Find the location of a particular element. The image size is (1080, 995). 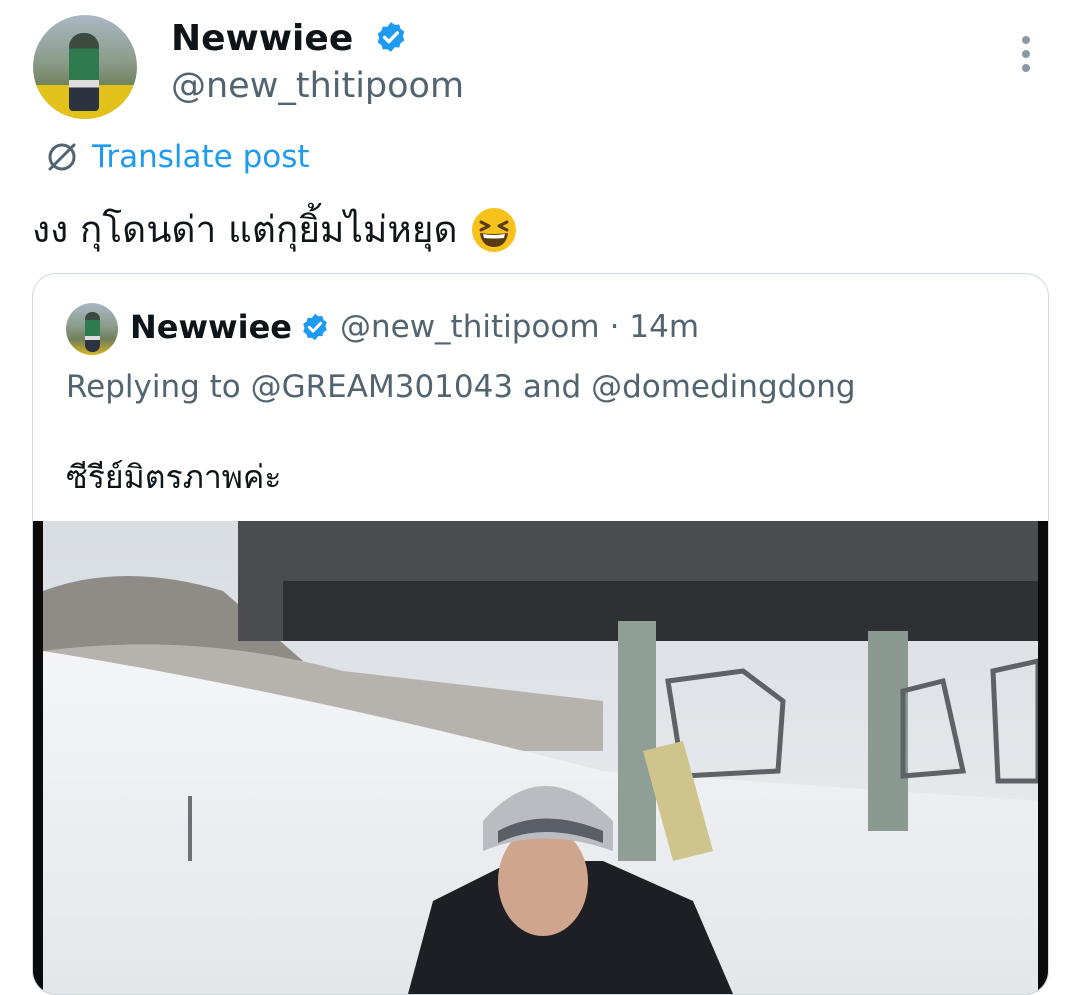

quoted-author-handle: @new_thitipoom is located at coordinates (470, 327).